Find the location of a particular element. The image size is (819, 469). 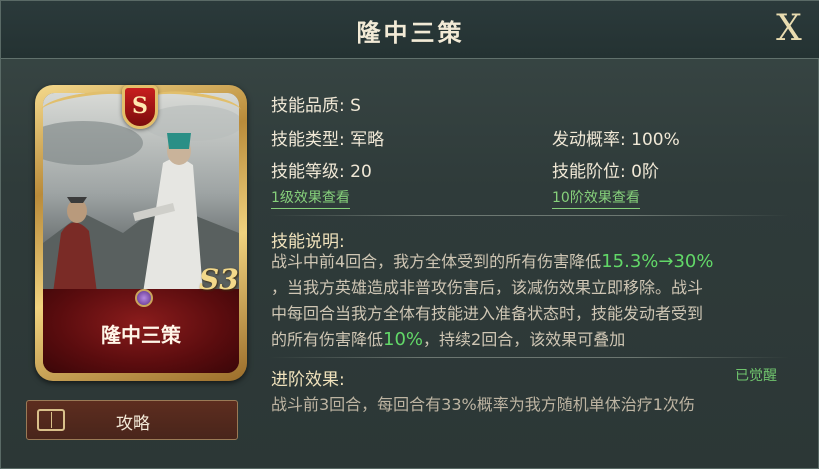

desc-line4: 的所有伤害降低 is located at coordinates (327, 339).